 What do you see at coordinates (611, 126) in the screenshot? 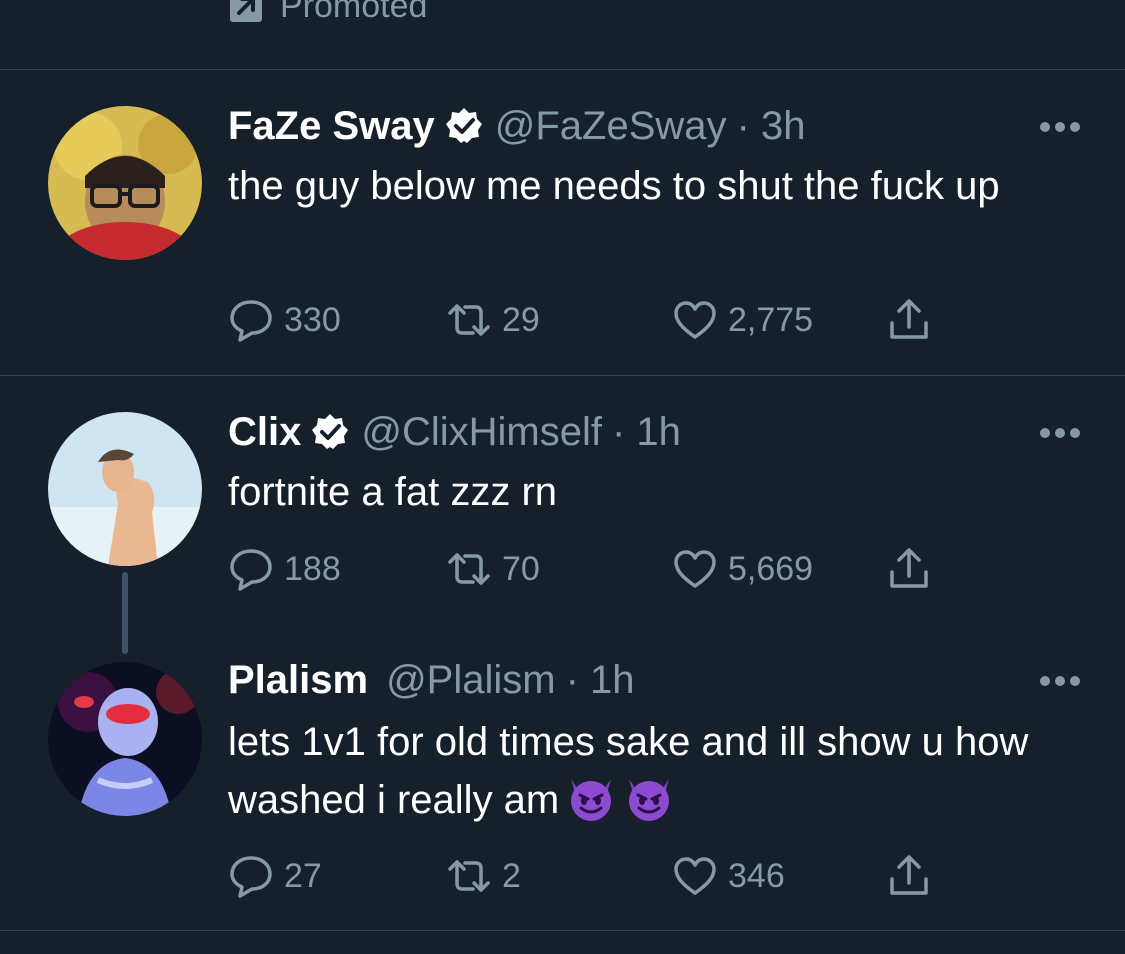
I see `handle: @FaZeSway` at bounding box center [611, 126].